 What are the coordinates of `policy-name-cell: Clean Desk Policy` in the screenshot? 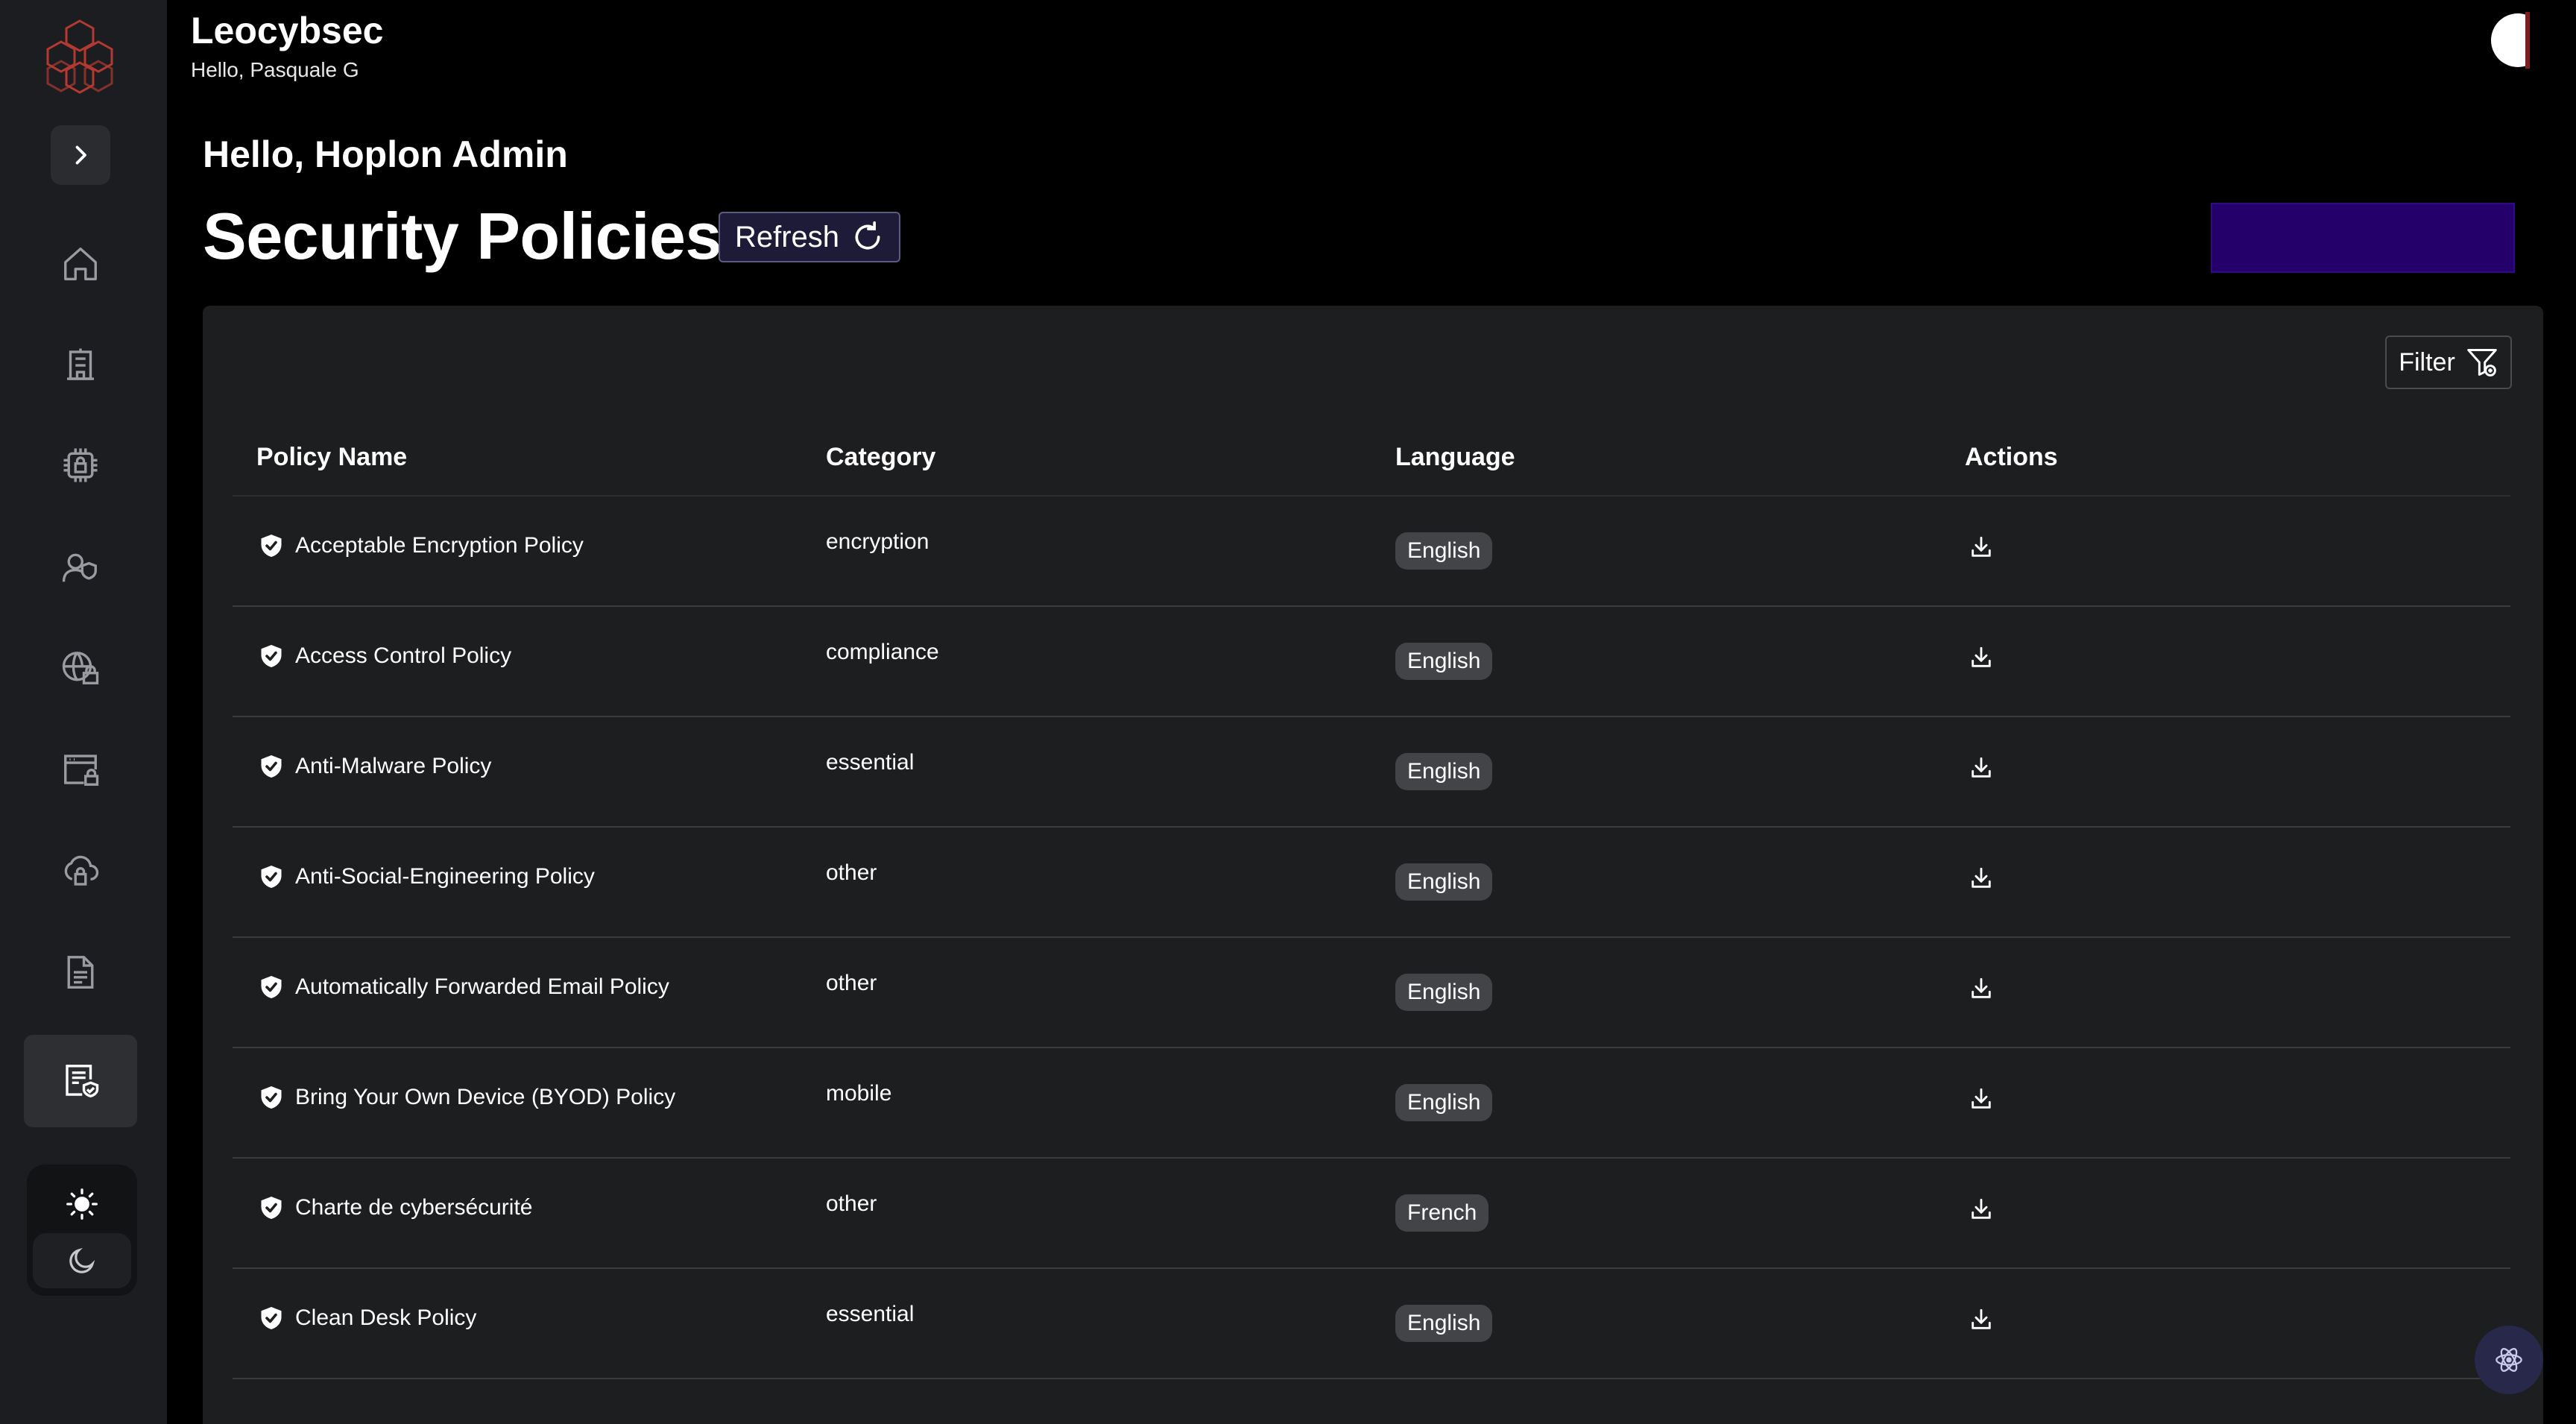 It's located at (367, 1318).